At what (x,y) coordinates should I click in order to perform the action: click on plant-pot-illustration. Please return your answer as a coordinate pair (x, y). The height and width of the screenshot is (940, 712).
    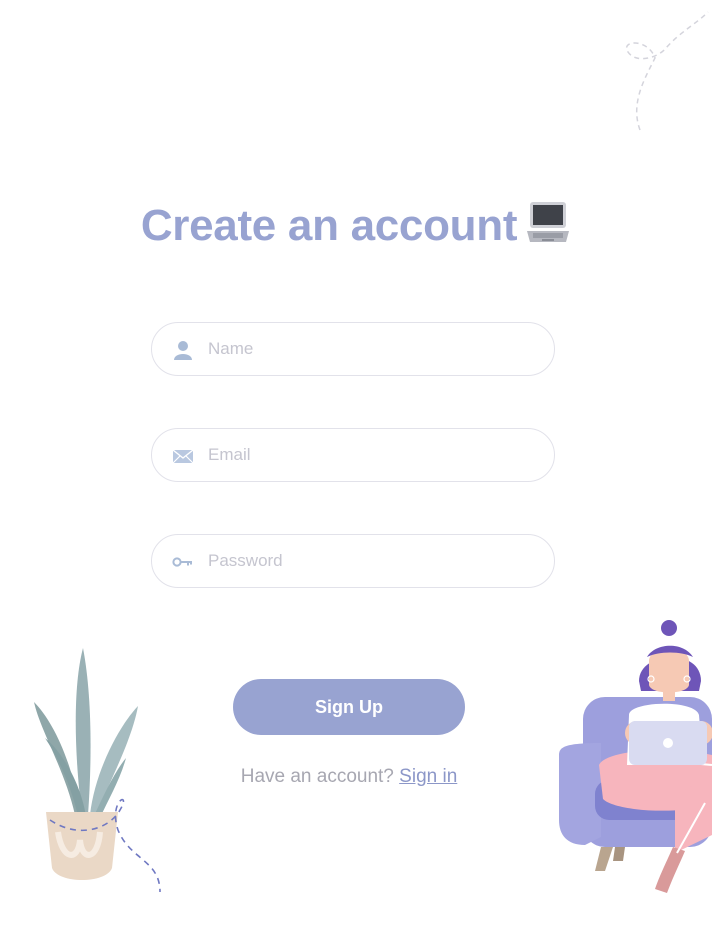
    Looking at the image, I should click on (97, 770).